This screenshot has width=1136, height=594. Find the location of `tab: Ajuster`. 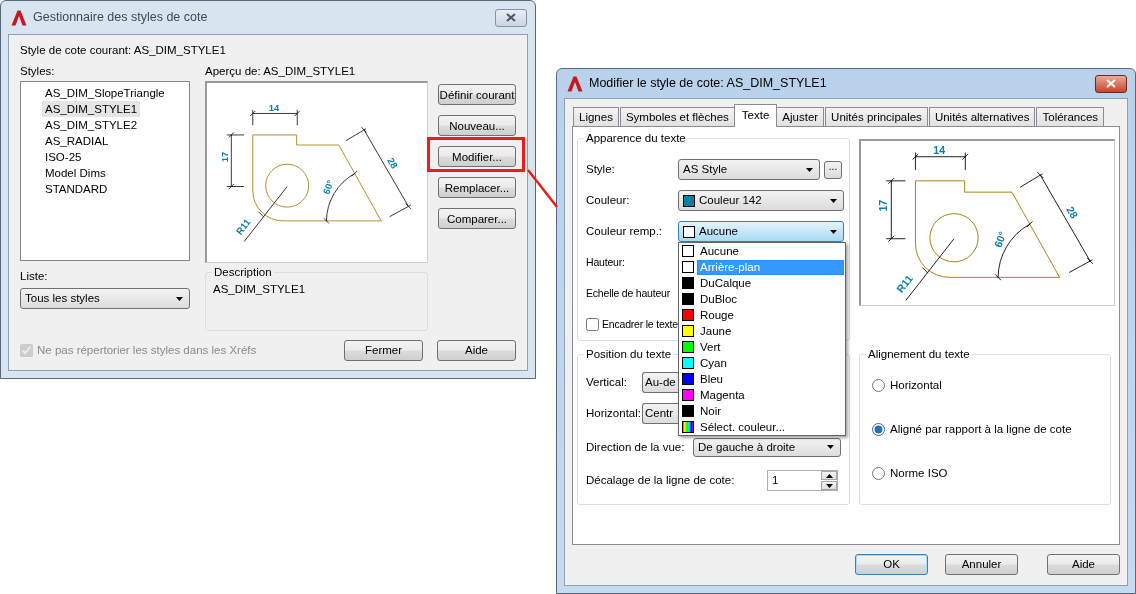

tab: Ajuster is located at coordinates (800, 116).